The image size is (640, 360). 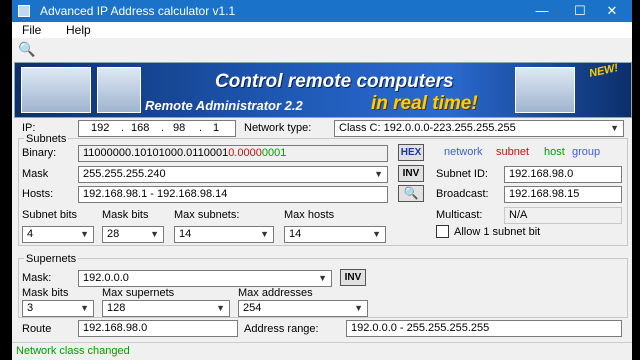 I want to click on binary-field: 11000000.10101000.01100010.00000001, so click(x=233, y=153).